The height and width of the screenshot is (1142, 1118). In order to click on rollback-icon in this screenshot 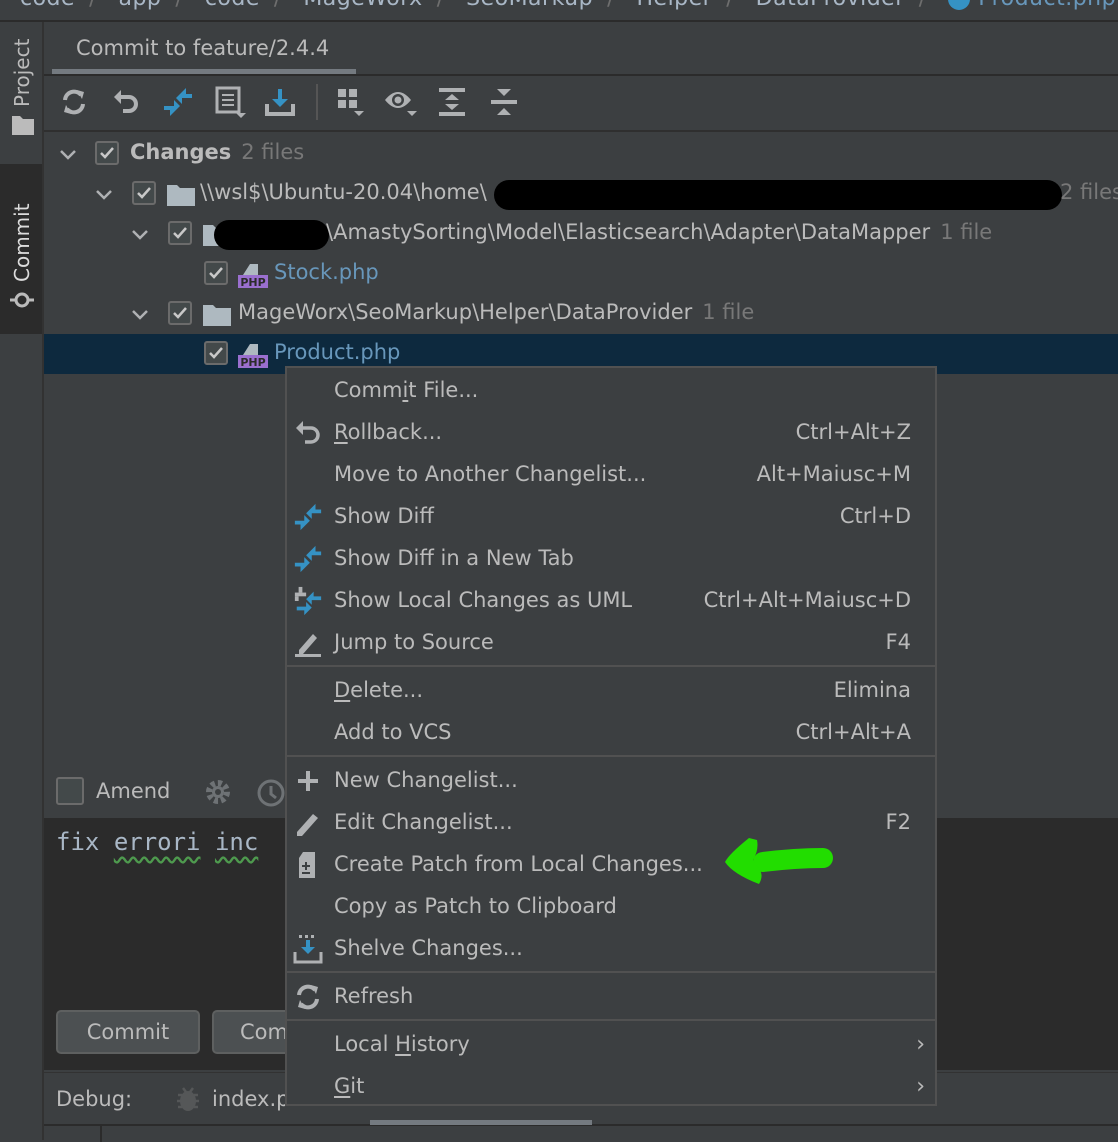, I will do `click(126, 102)`.